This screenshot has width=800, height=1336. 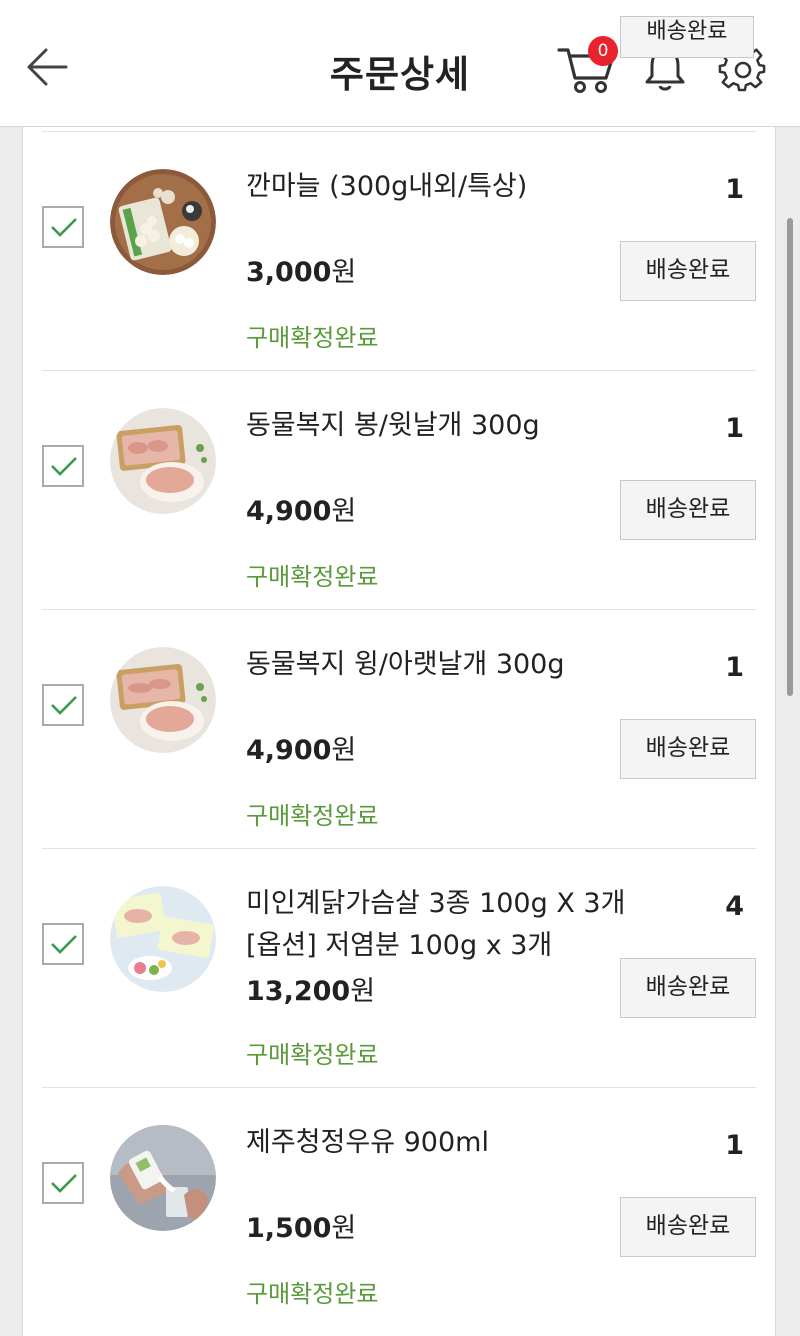 What do you see at coordinates (456, 665) in the screenshot?
I see `product-name: 동물복지 윙/아랫날개 300g` at bounding box center [456, 665].